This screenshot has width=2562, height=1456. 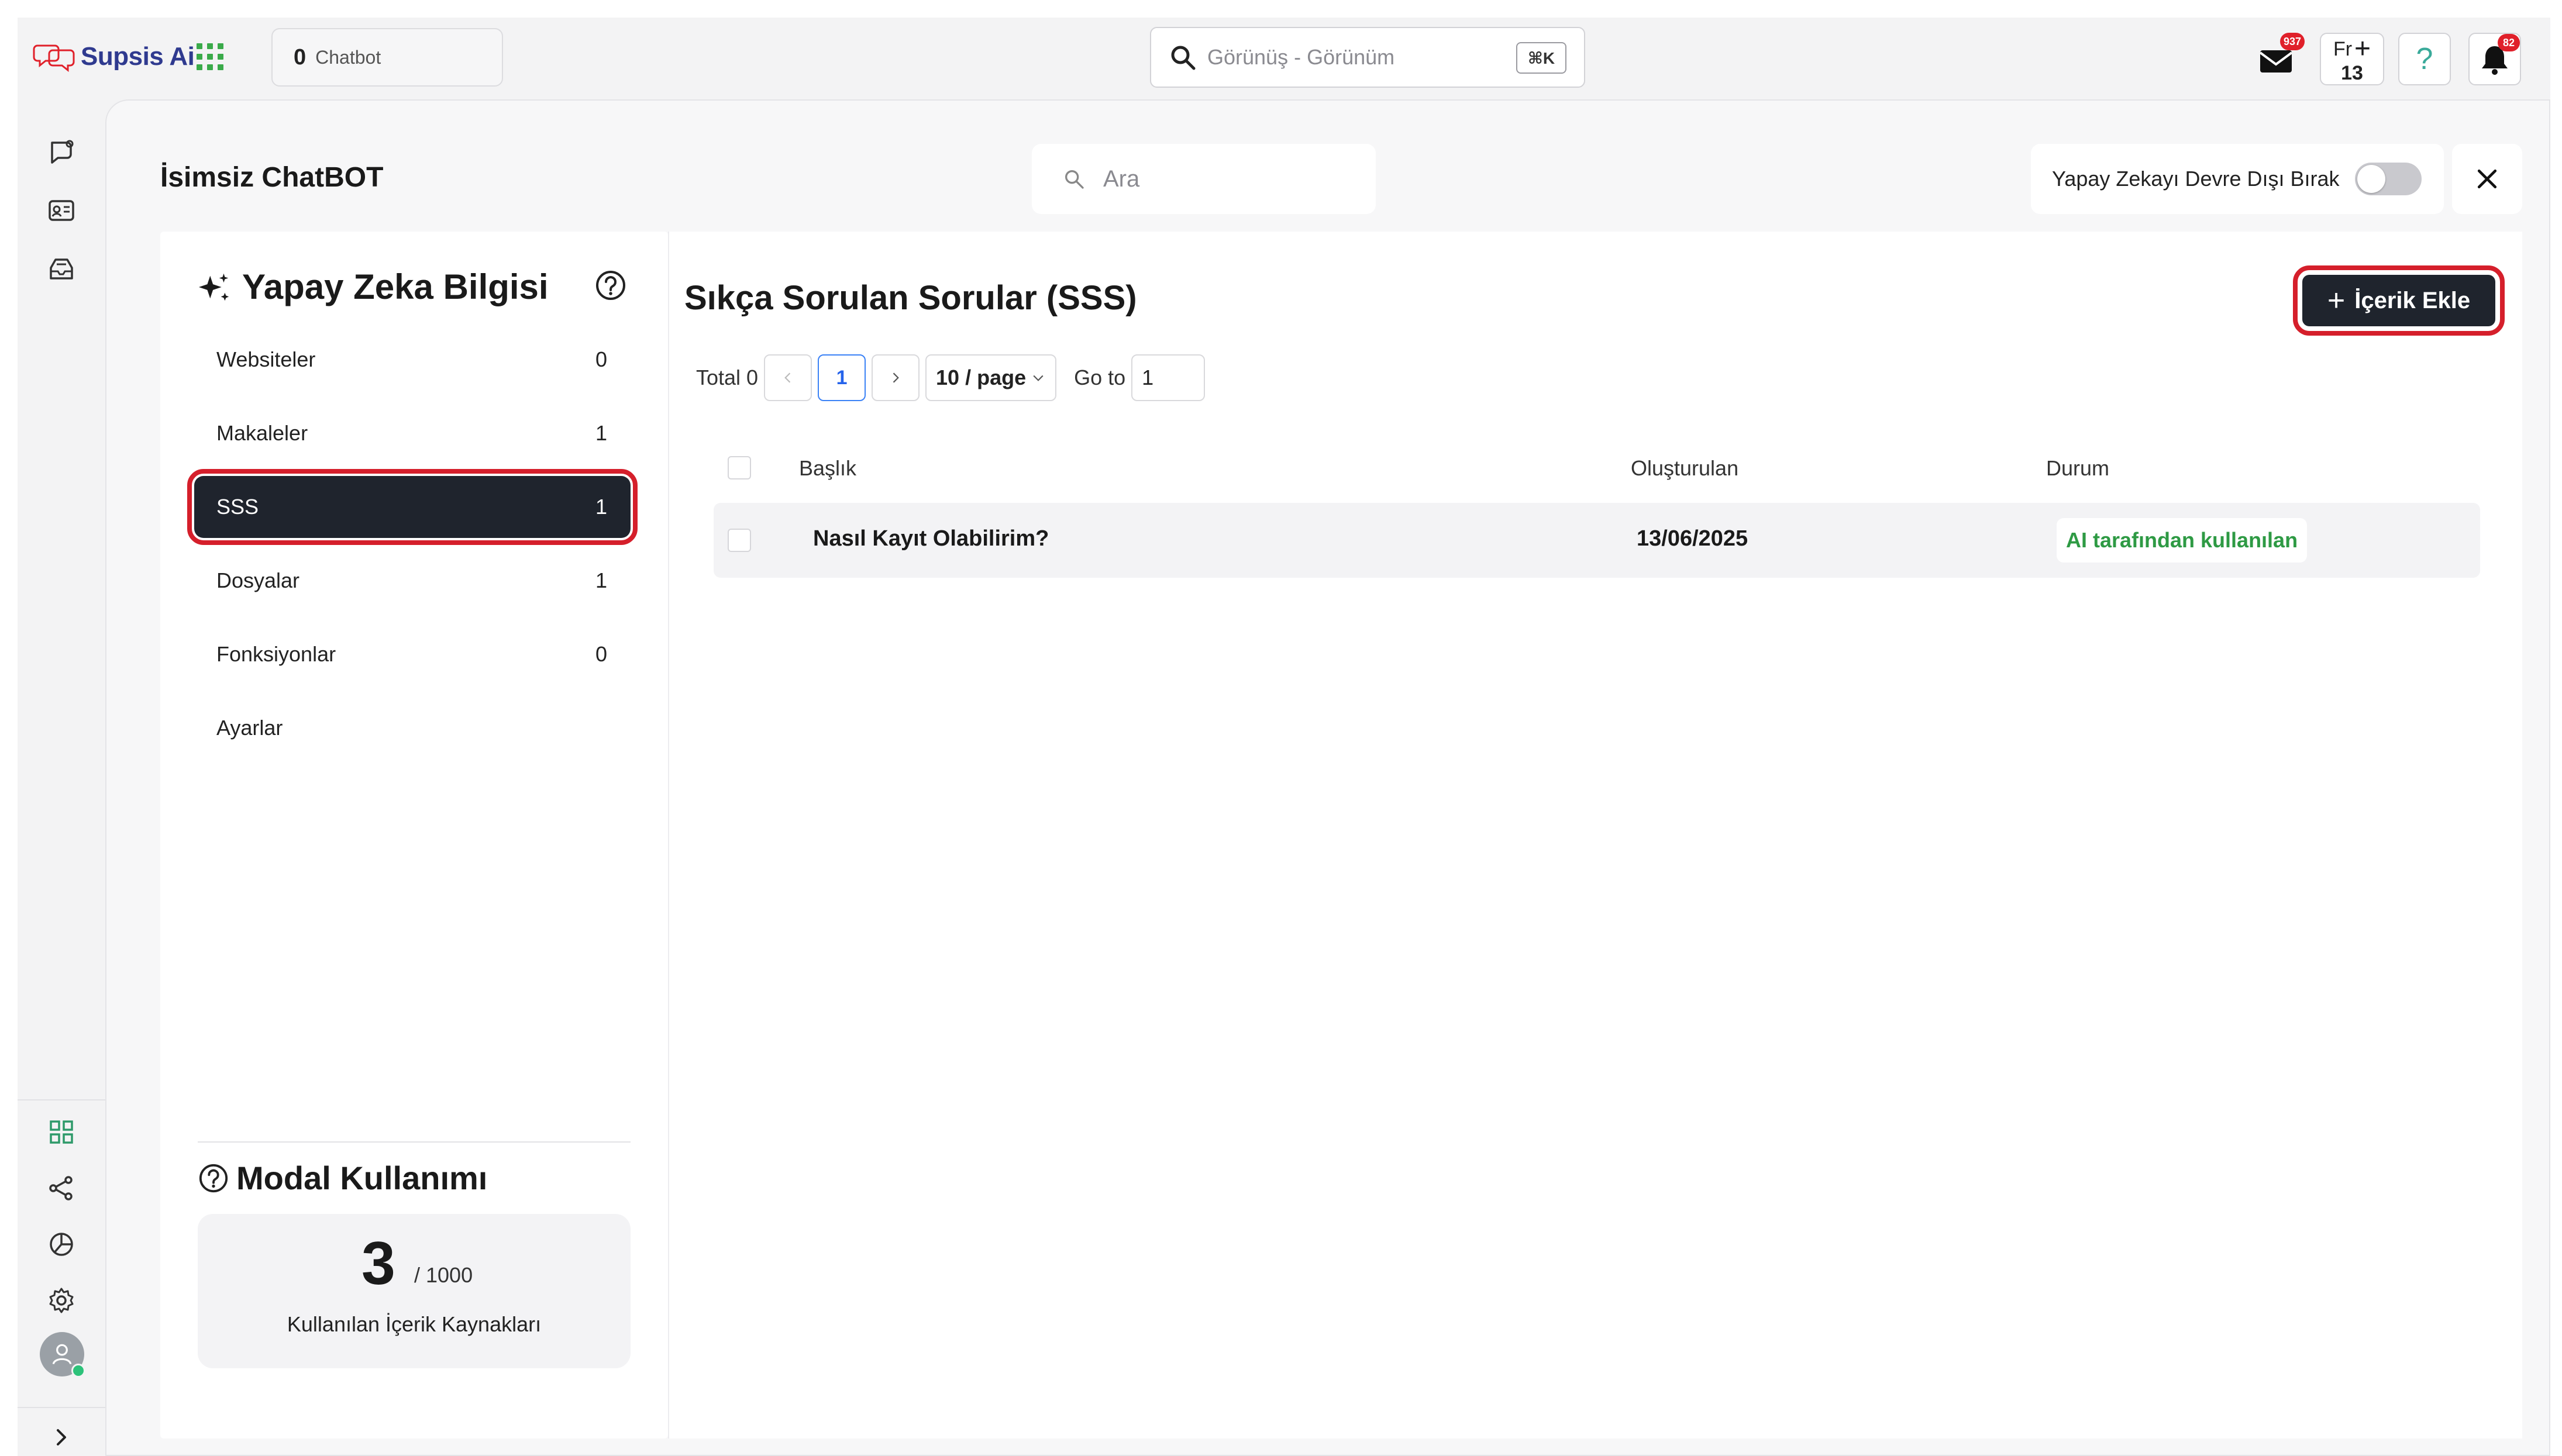 What do you see at coordinates (362, 1178) in the screenshot?
I see `usage-title: Modal Kullanımı` at bounding box center [362, 1178].